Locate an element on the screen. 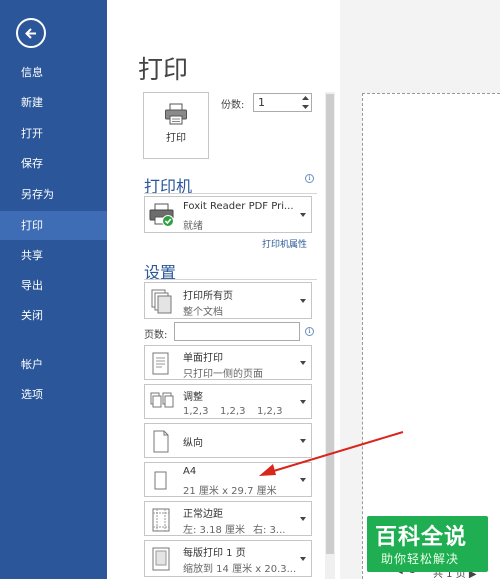  nav-item-save: 保存 is located at coordinates (53, 164).